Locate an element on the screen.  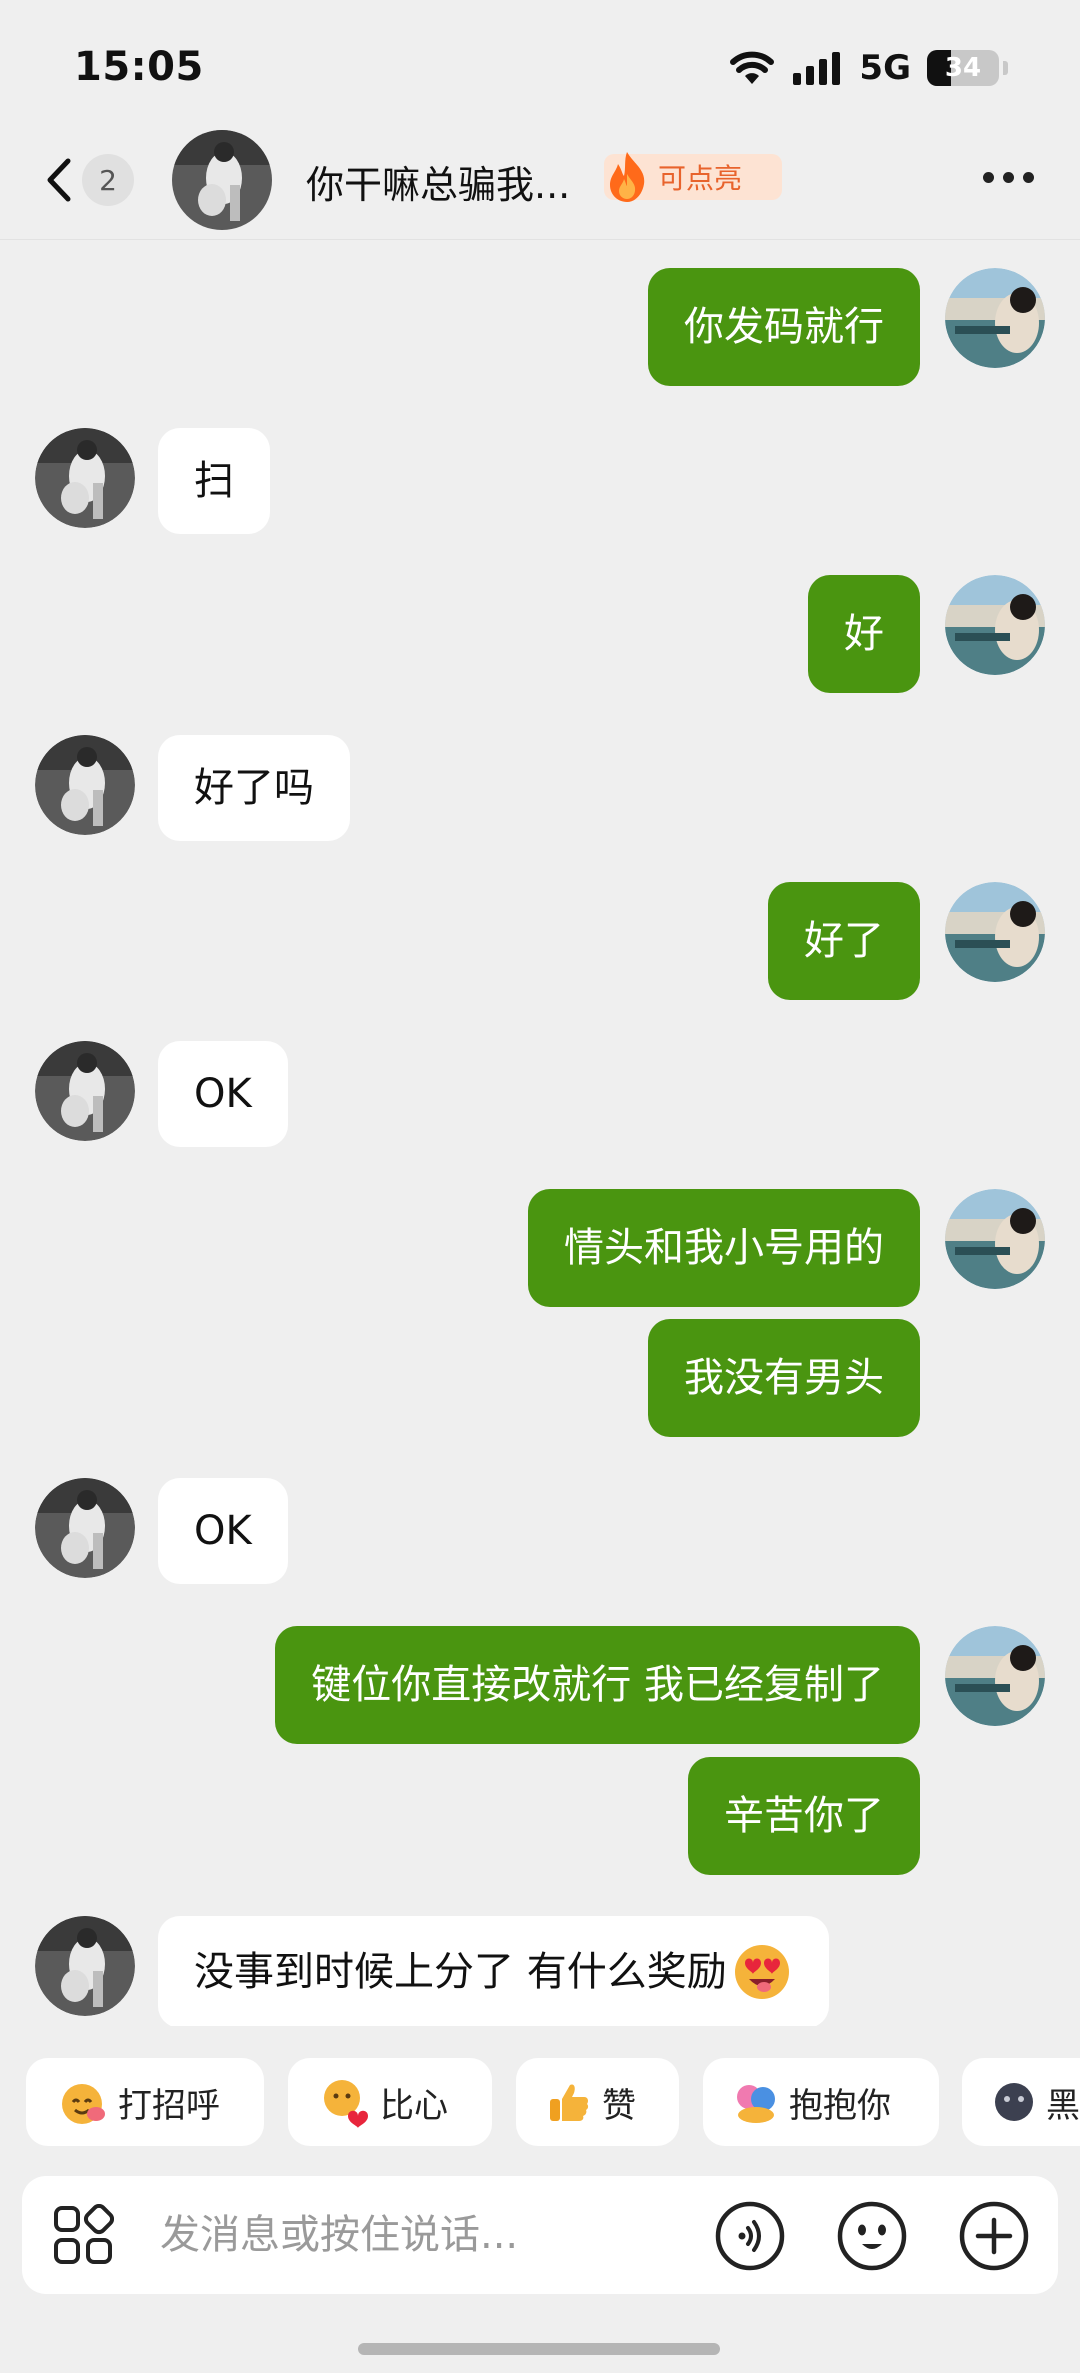
message-input-bar is located at coordinates (540, 2235).